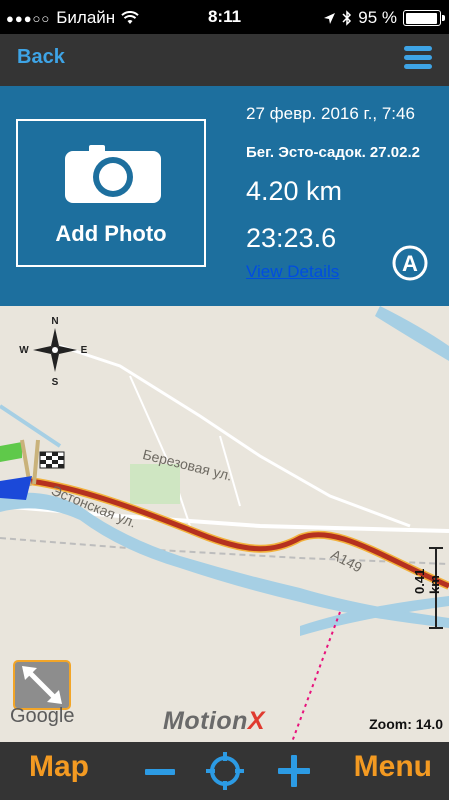 Image resolution: width=449 pixels, height=800 pixels. I want to click on activity-badge-icon: A, so click(410, 263).